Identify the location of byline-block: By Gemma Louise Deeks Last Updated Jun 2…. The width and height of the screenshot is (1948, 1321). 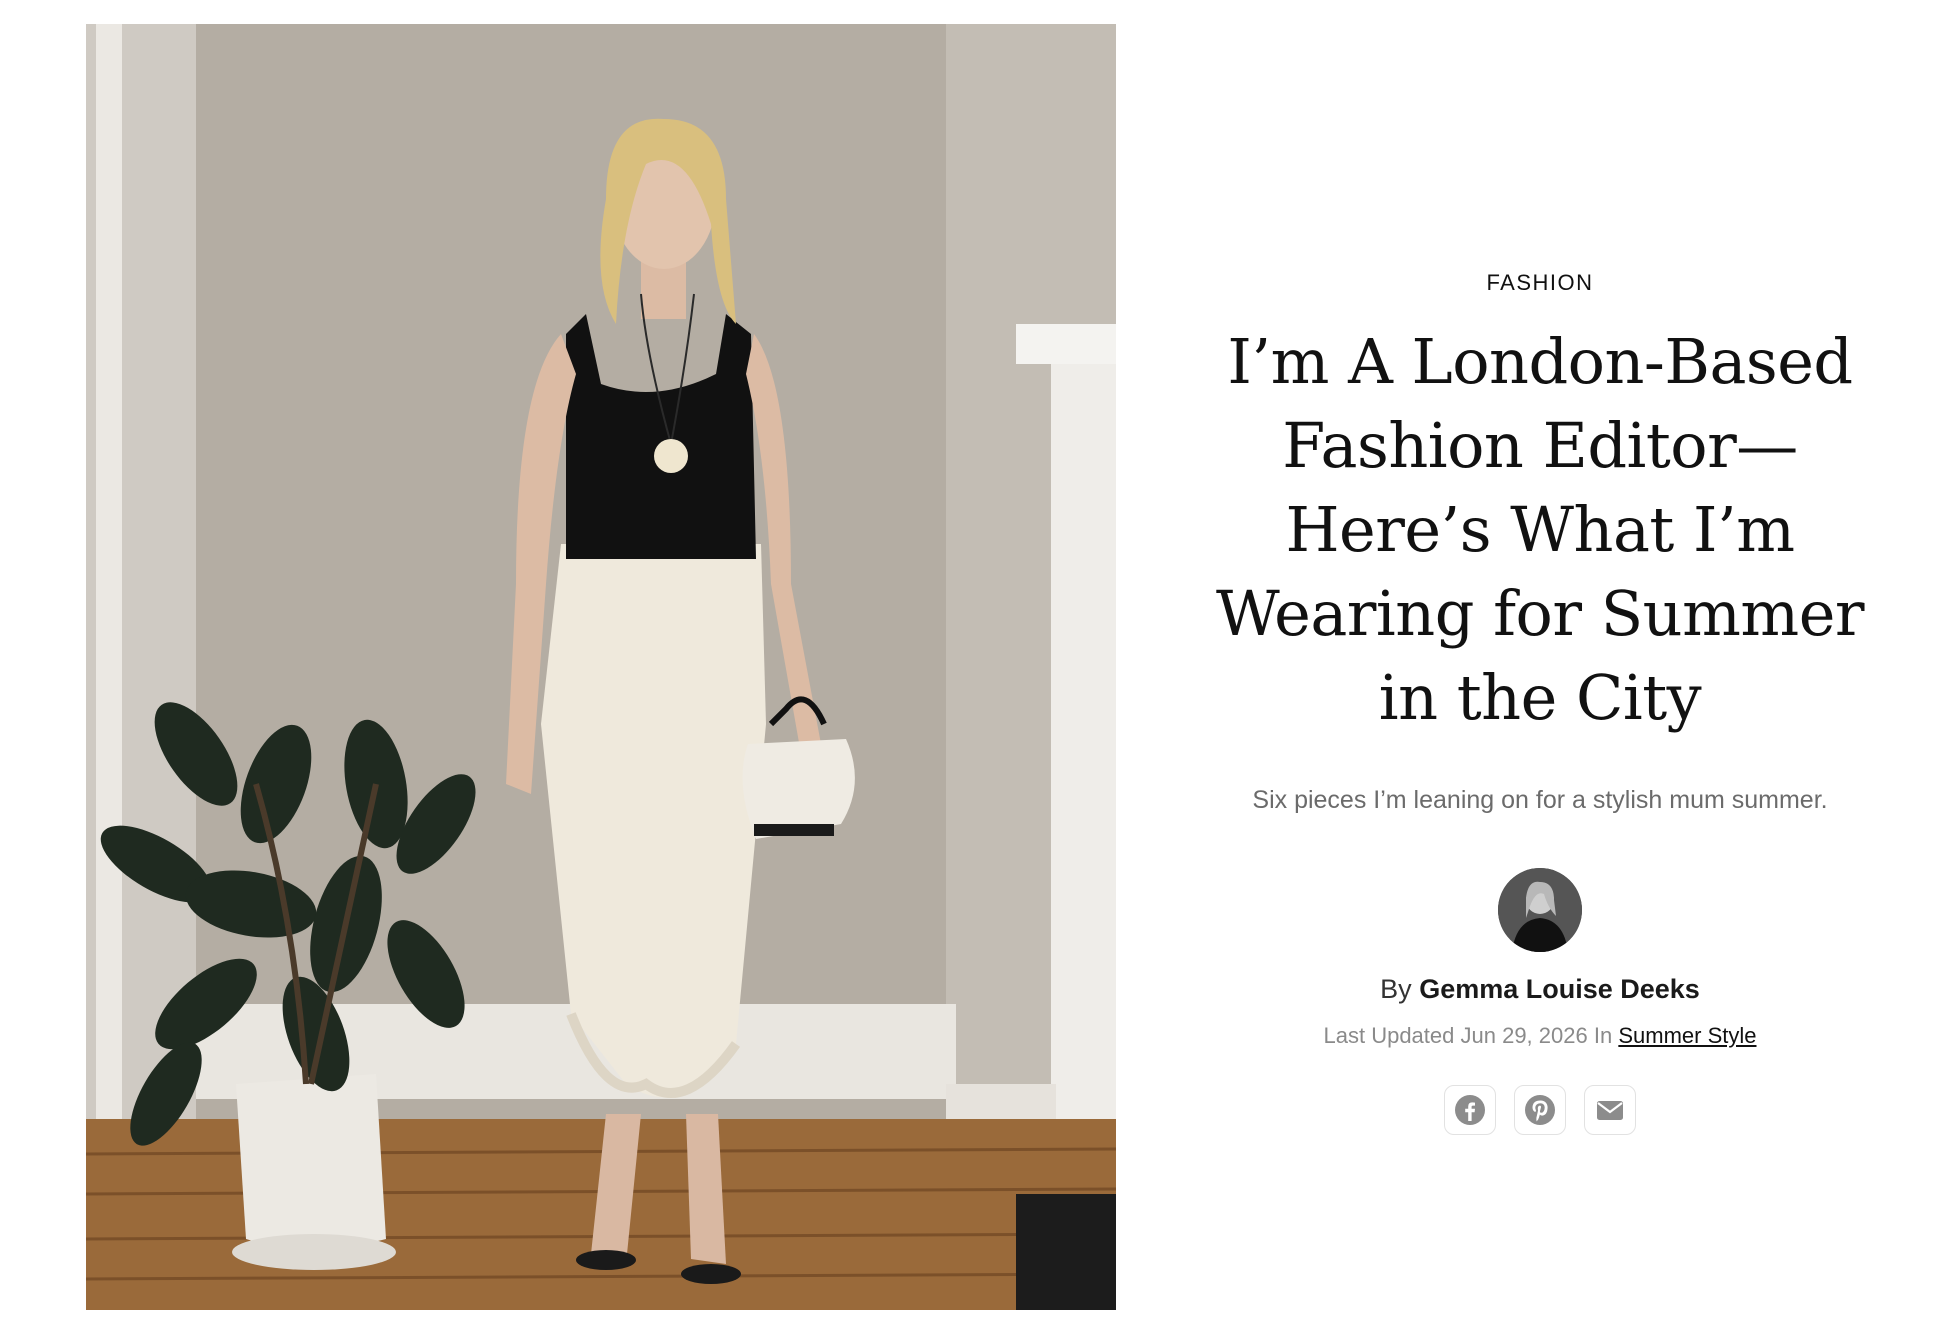
(1540, 1001).